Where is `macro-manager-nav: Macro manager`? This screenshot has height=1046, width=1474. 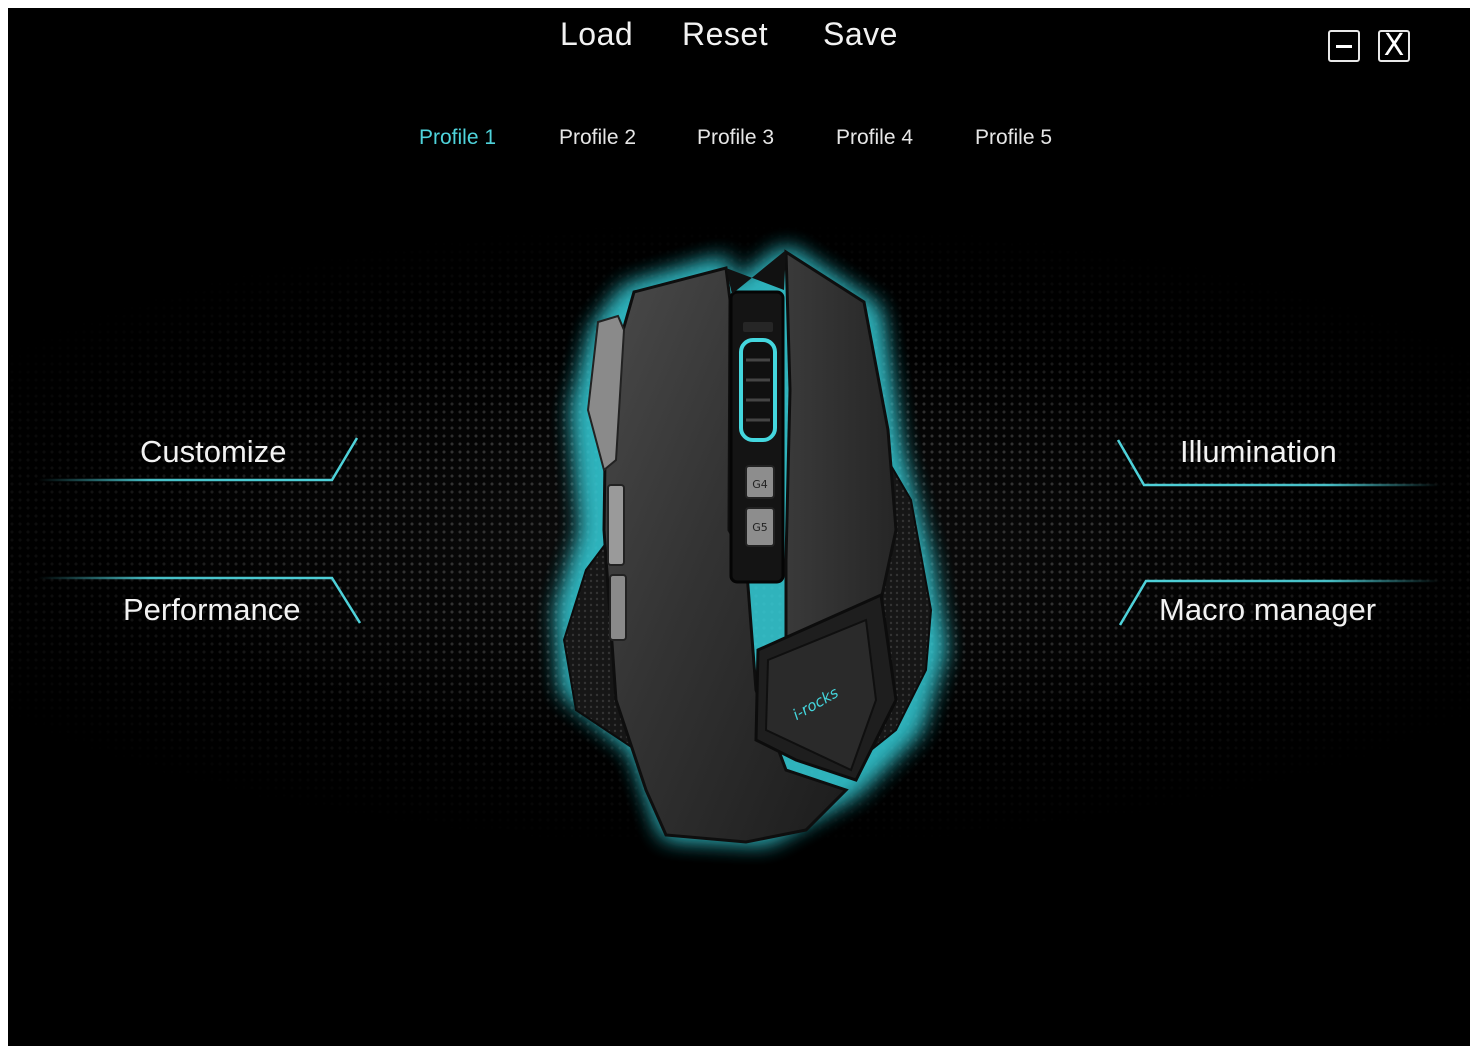
macro-manager-nav: Macro manager is located at coordinates (1267, 610).